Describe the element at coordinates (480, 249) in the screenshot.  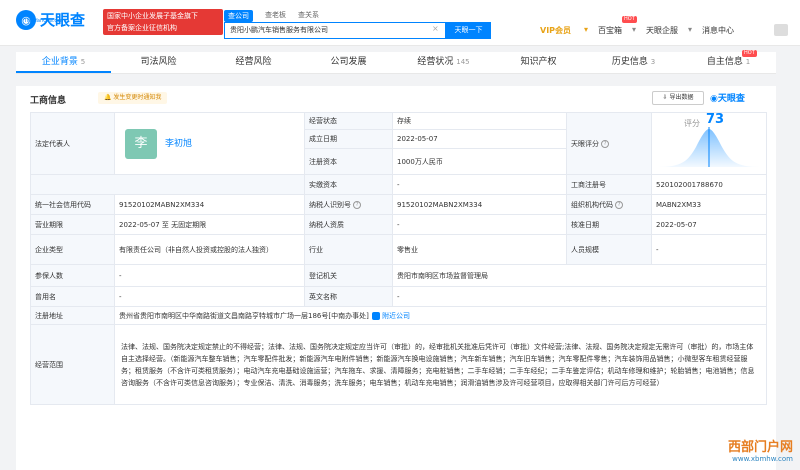
I see `industry-value: 零售业` at that location.